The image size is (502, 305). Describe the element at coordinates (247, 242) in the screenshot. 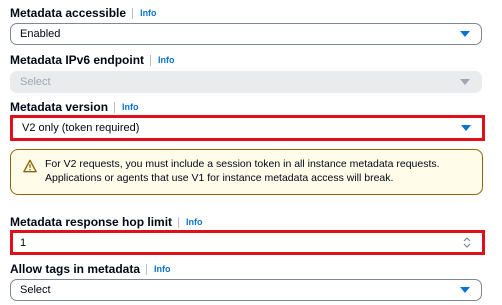

I see `highlight-box-hop-limit` at that location.